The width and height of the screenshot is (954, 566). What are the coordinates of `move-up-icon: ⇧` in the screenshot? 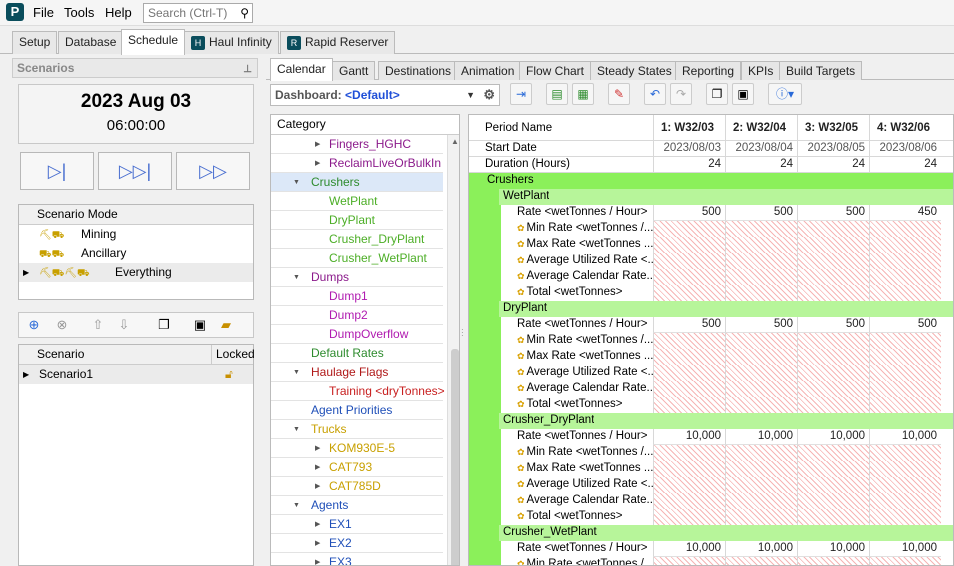 It's located at (98, 325).